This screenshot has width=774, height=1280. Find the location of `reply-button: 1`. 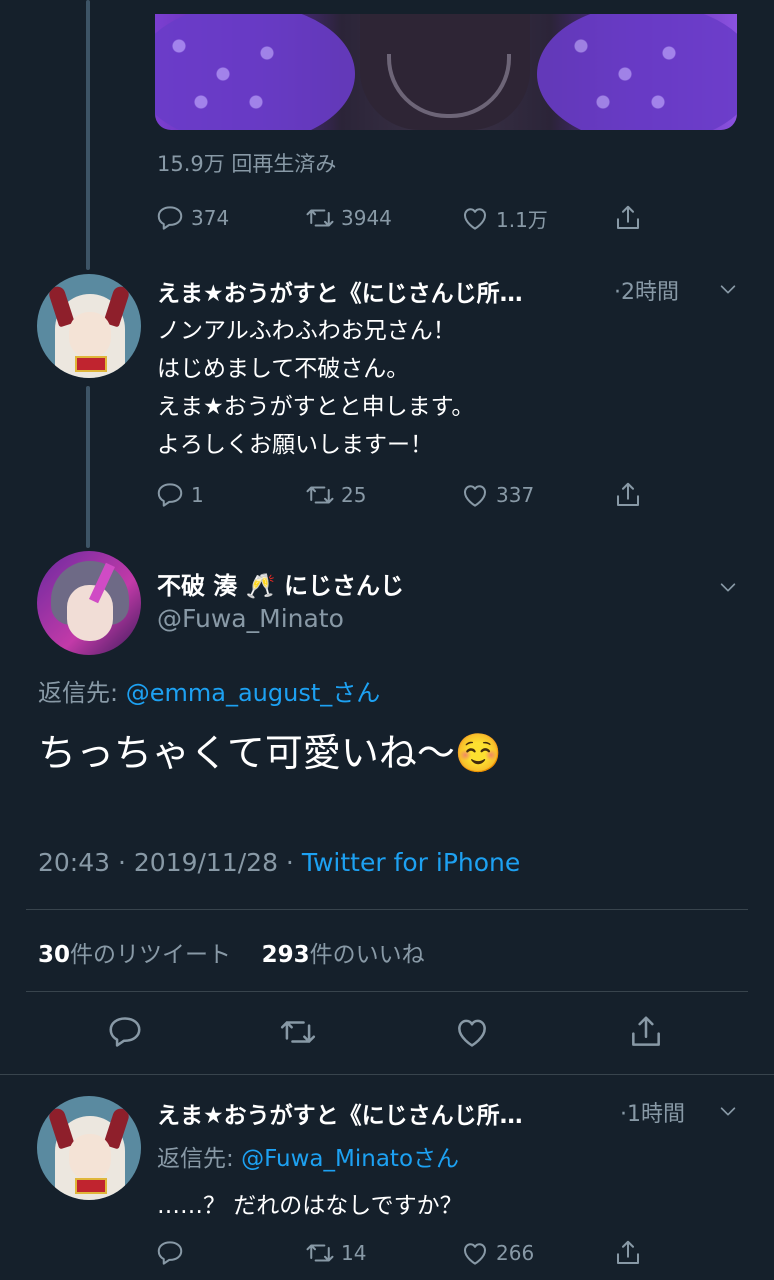

reply-button: 1 is located at coordinates (179, 495).